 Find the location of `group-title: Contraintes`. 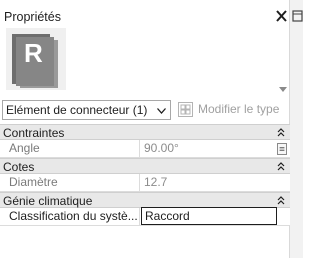

group-title: Contraintes is located at coordinates (34, 133).